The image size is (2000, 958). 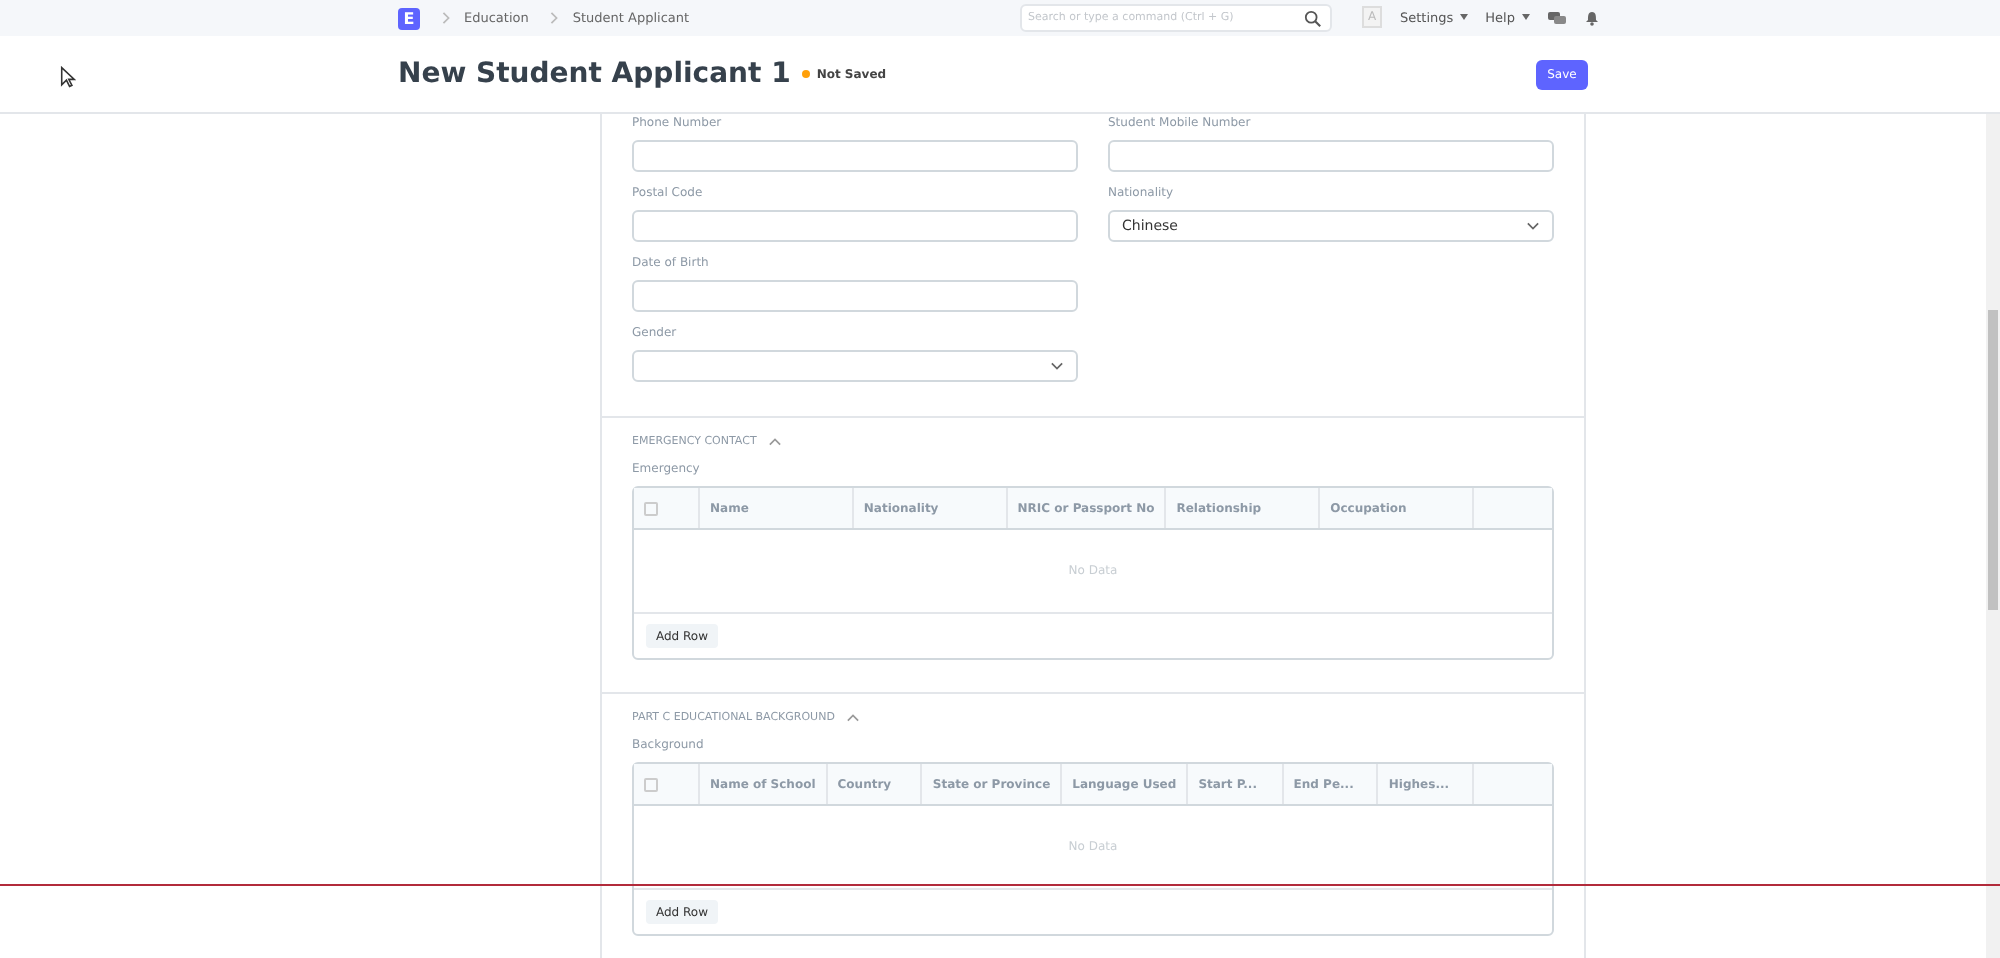 I want to click on app-logo: E, so click(x=409, y=18).